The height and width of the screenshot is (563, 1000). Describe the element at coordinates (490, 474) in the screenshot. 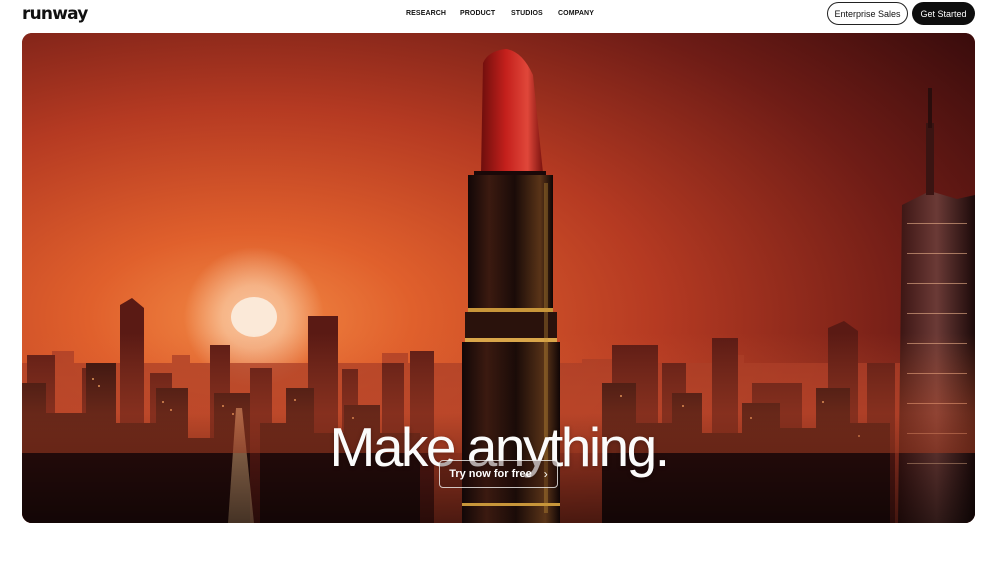

I see `try-now-label: Try now for free` at that location.